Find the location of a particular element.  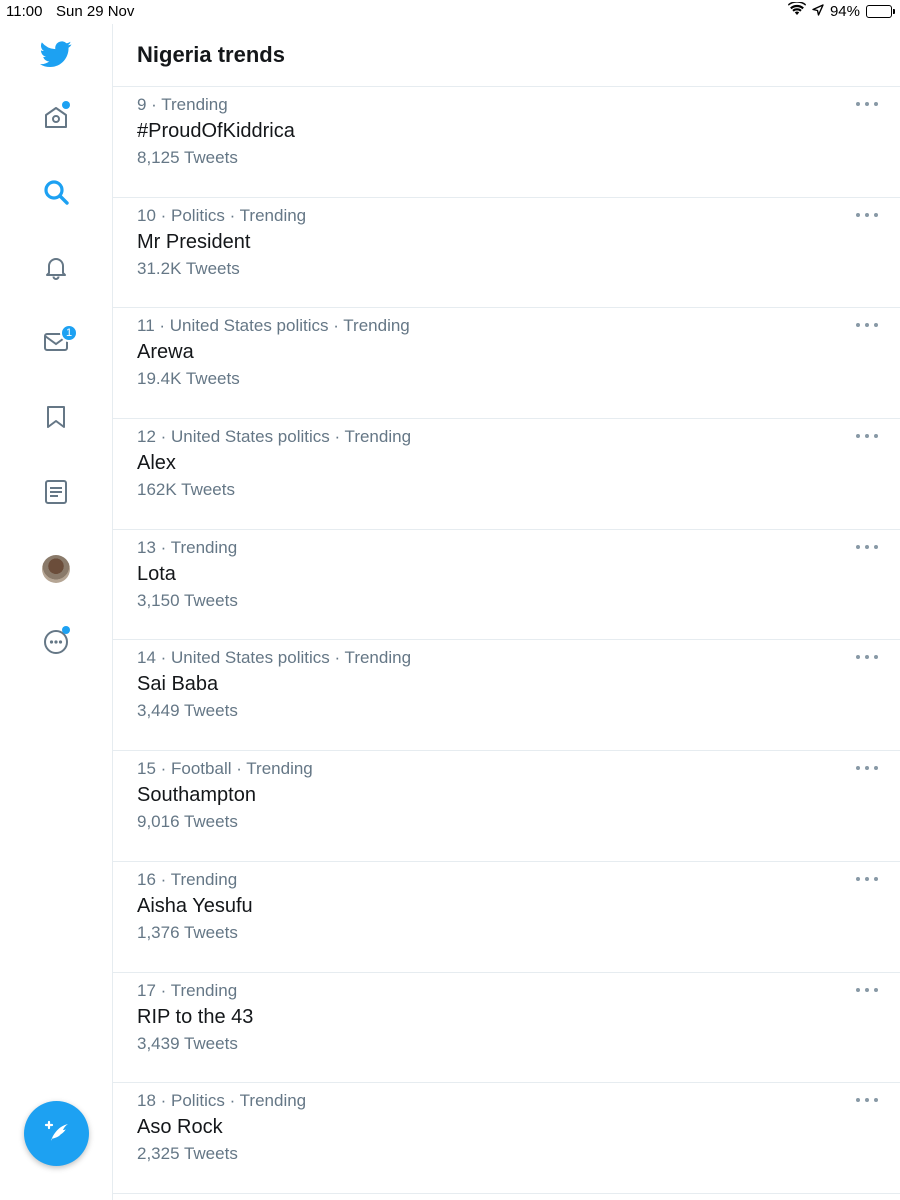

status-date: Sun 29 Nov is located at coordinates (95, 11).